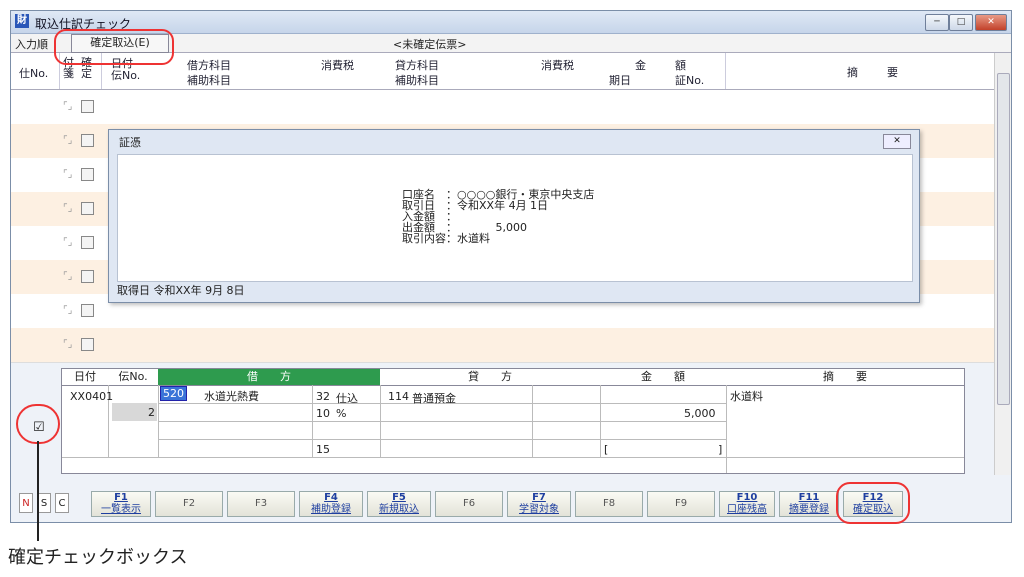  I want to click on col-amount-kin: 金, so click(640, 65).